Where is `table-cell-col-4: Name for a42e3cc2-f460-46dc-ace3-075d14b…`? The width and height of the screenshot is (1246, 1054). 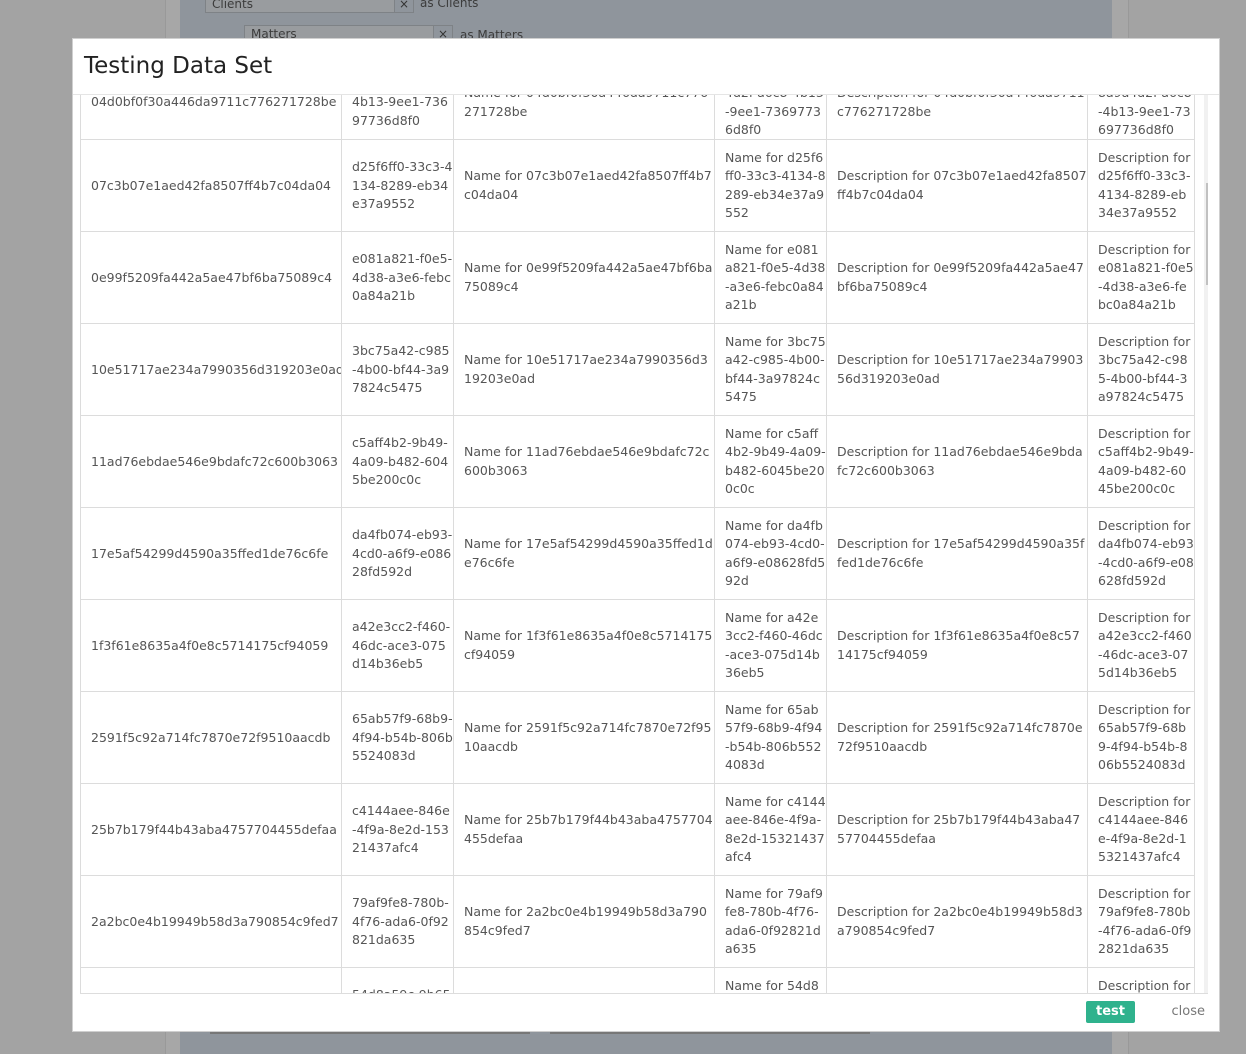
table-cell-col-4: Name for a42e3cc2-f460-46dc-ace3-075d14b… is located at coordinates (770, 646).